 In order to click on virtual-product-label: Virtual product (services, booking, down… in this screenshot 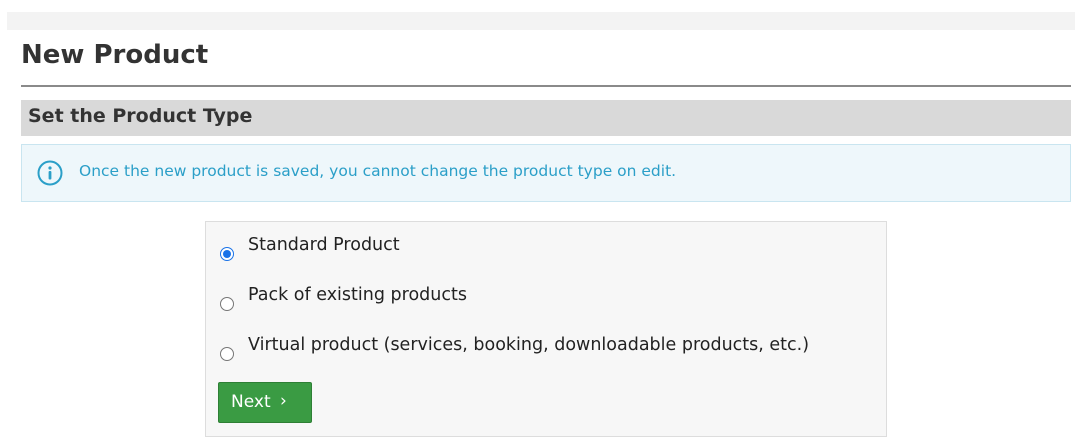, I will do `click(529, 345)`.